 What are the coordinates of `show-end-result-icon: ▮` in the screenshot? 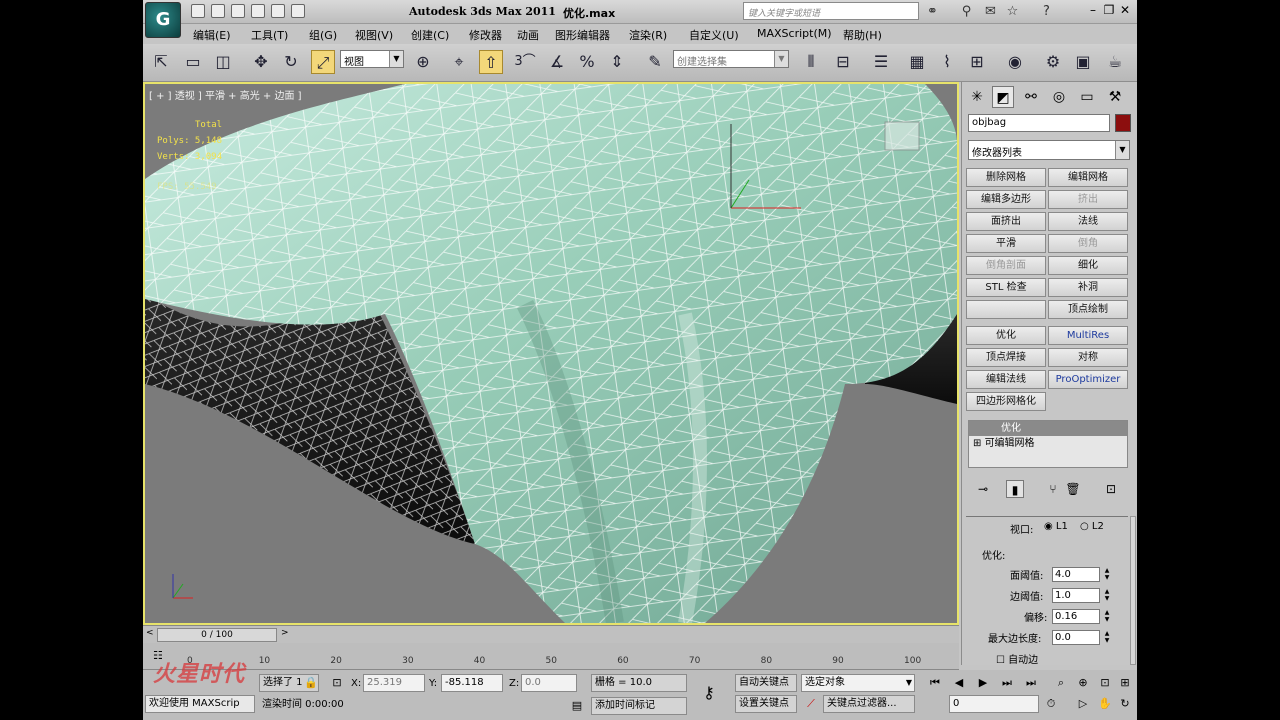 It's located at (1015, 489).